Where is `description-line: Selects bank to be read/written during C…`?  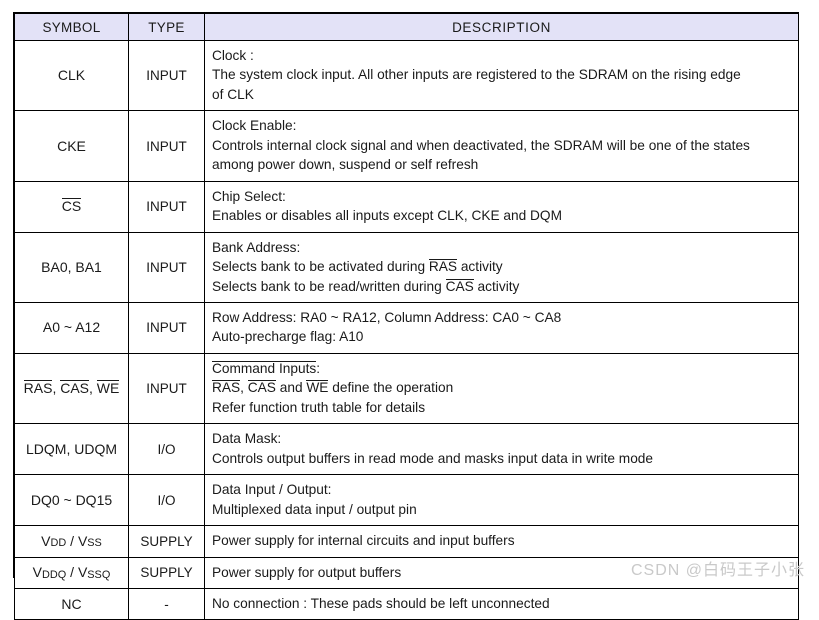 description-line: Selects bank to be read/written during C… is located at coordinates (366, 286).